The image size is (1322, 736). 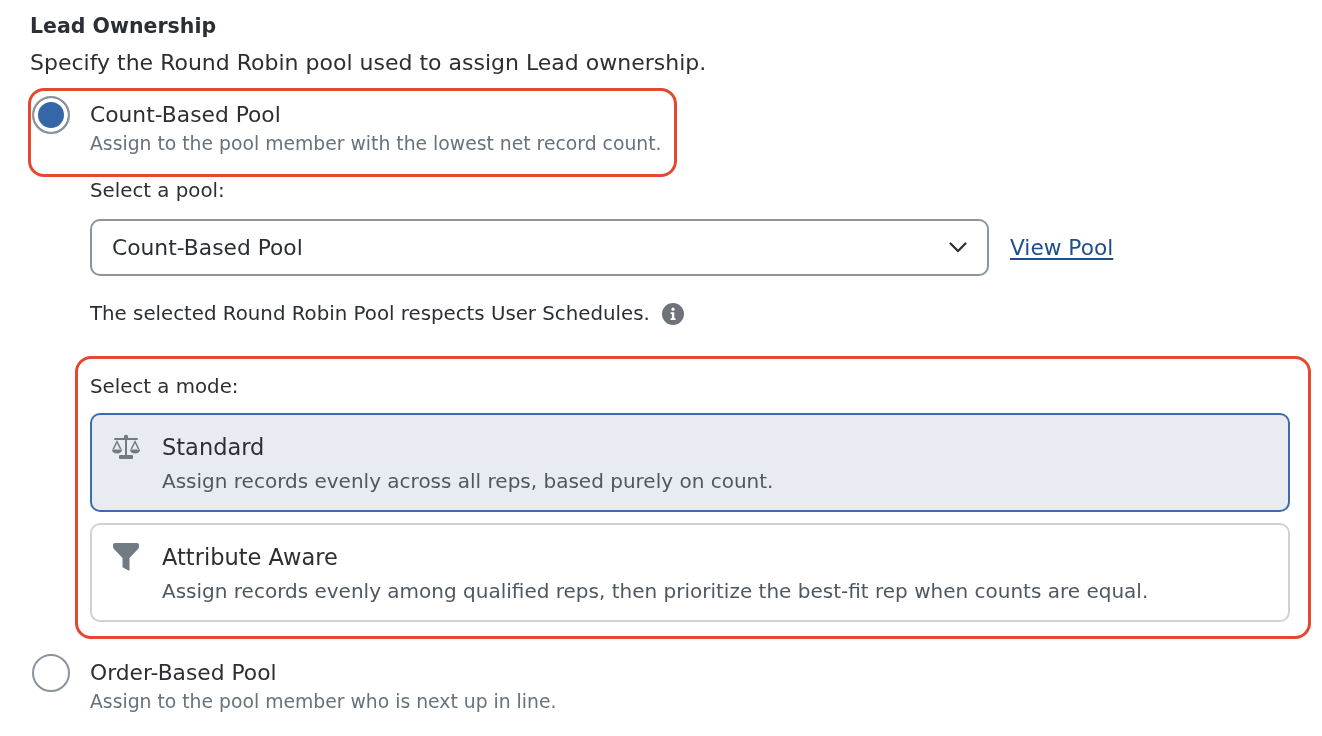 What do you see at coordinates (690, 462) in the screenshot?
I see `mode-card: Standard Assign records evenly across all reps, based purely on count.` at bounding box center [690, 462].